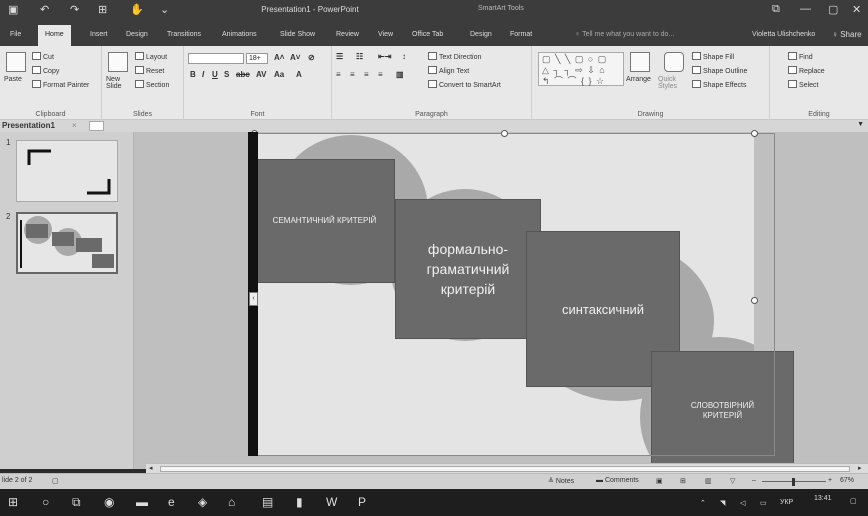 Image resolution: width=868 pixels, height=516 pixels. Describe the element at coordinates (860, 124) in the screenshot. I see `tab-list-chevron-icon: ▼` at that location.